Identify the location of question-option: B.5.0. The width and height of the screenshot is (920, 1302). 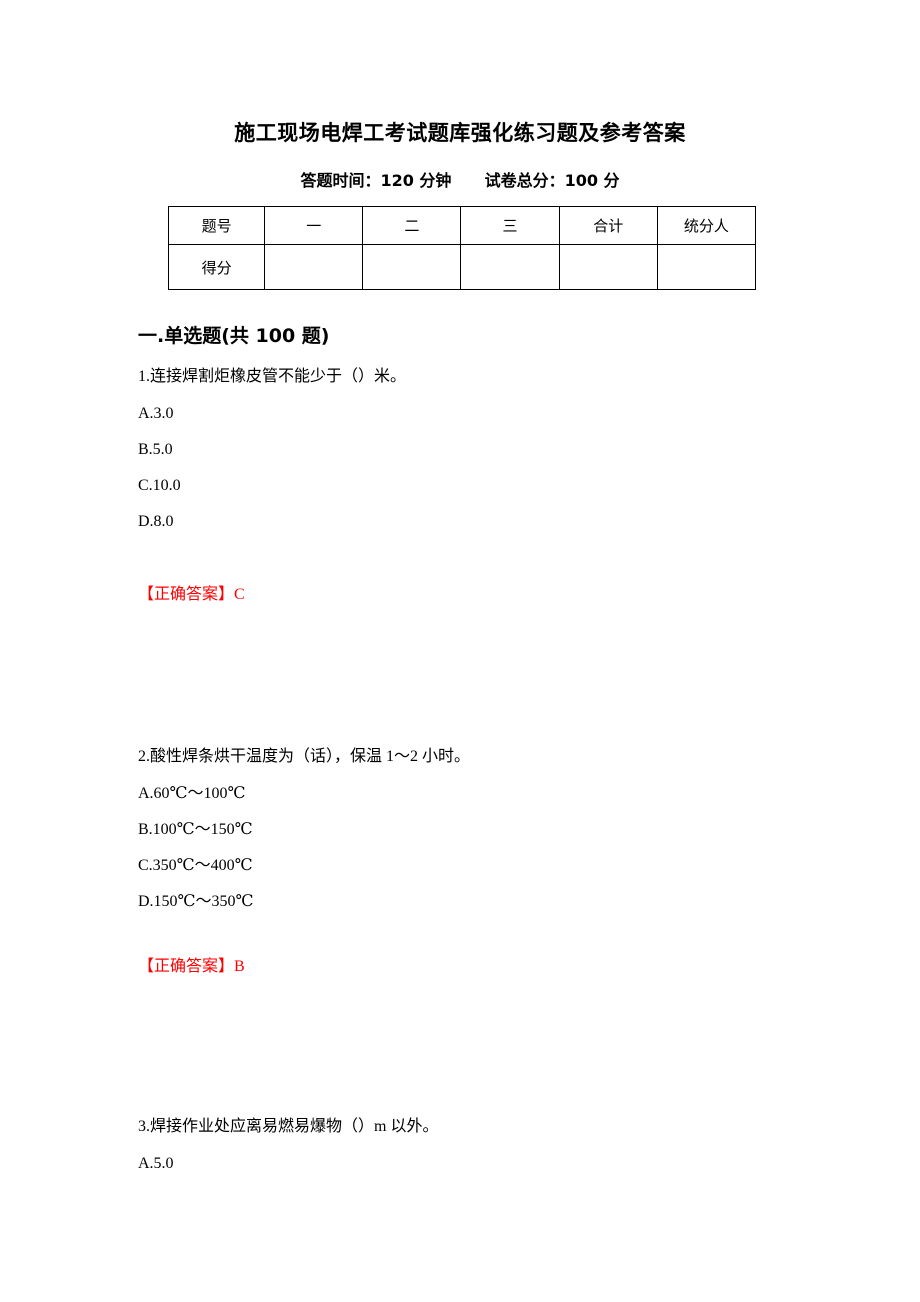
(155, 449).